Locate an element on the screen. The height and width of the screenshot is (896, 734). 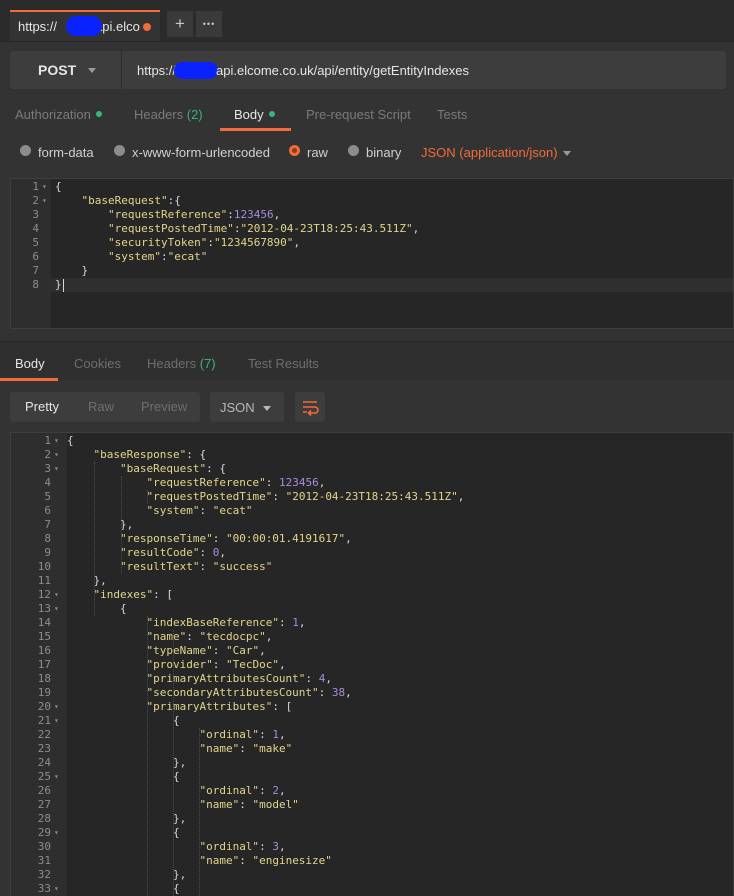
response-tab-body: Body is located at coordinates (30, 363).